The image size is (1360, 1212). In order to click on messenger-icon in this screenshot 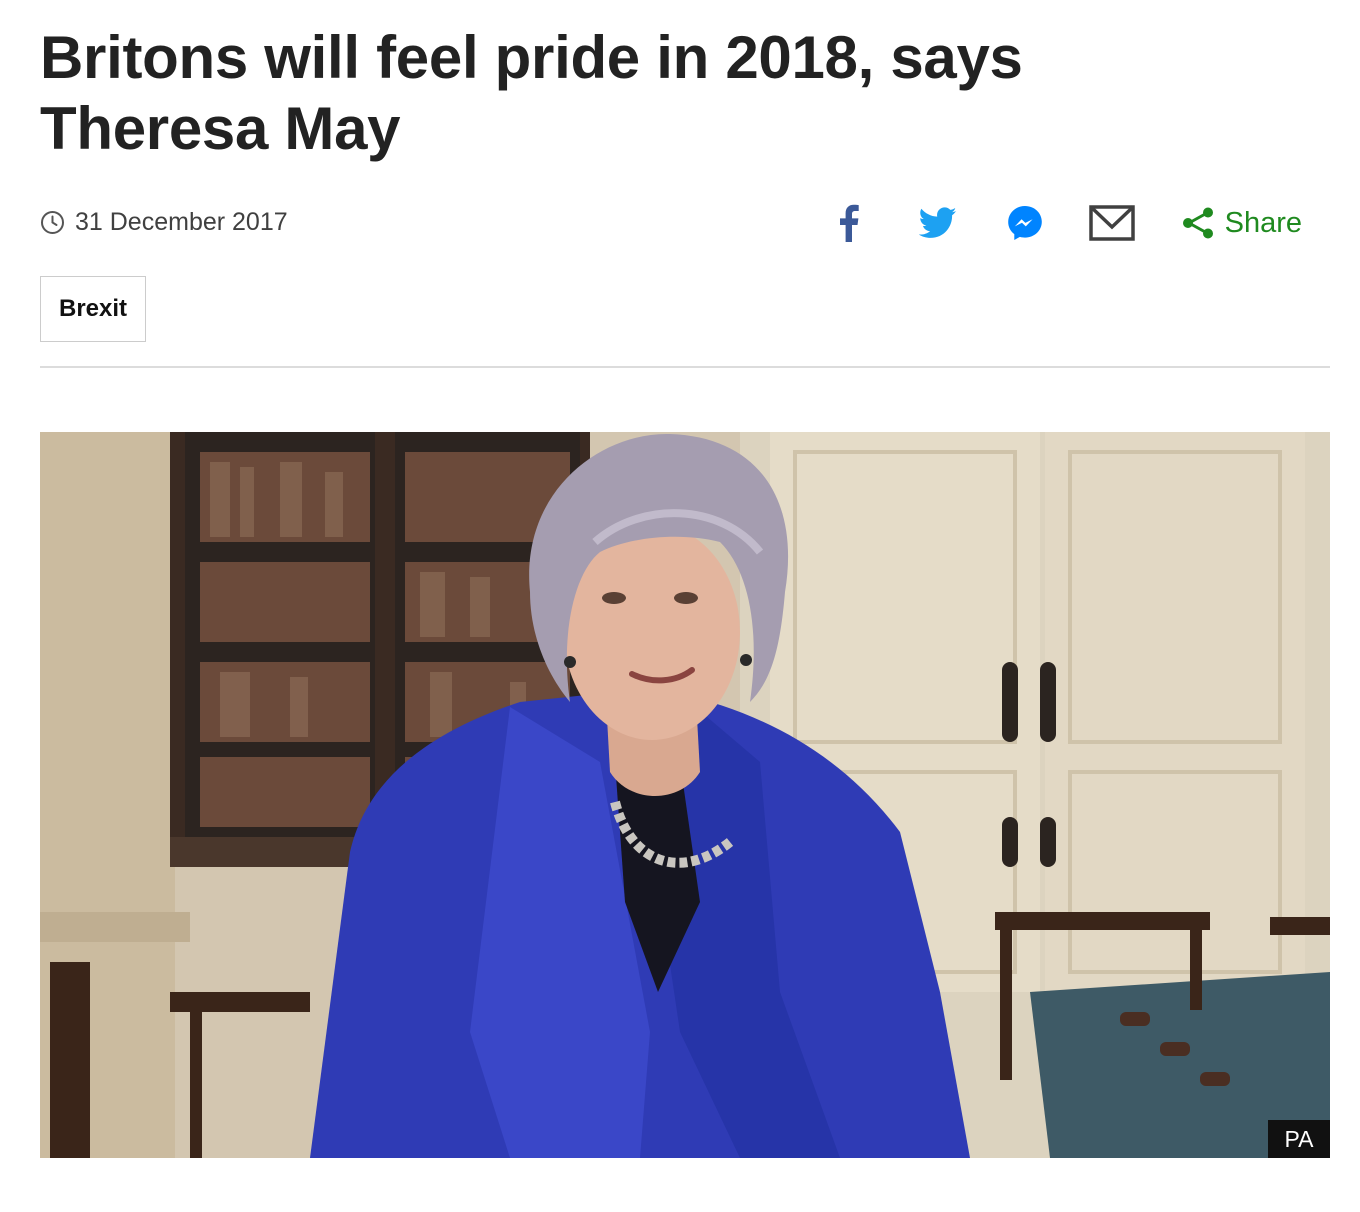, I will do `click(1024, 223)`.